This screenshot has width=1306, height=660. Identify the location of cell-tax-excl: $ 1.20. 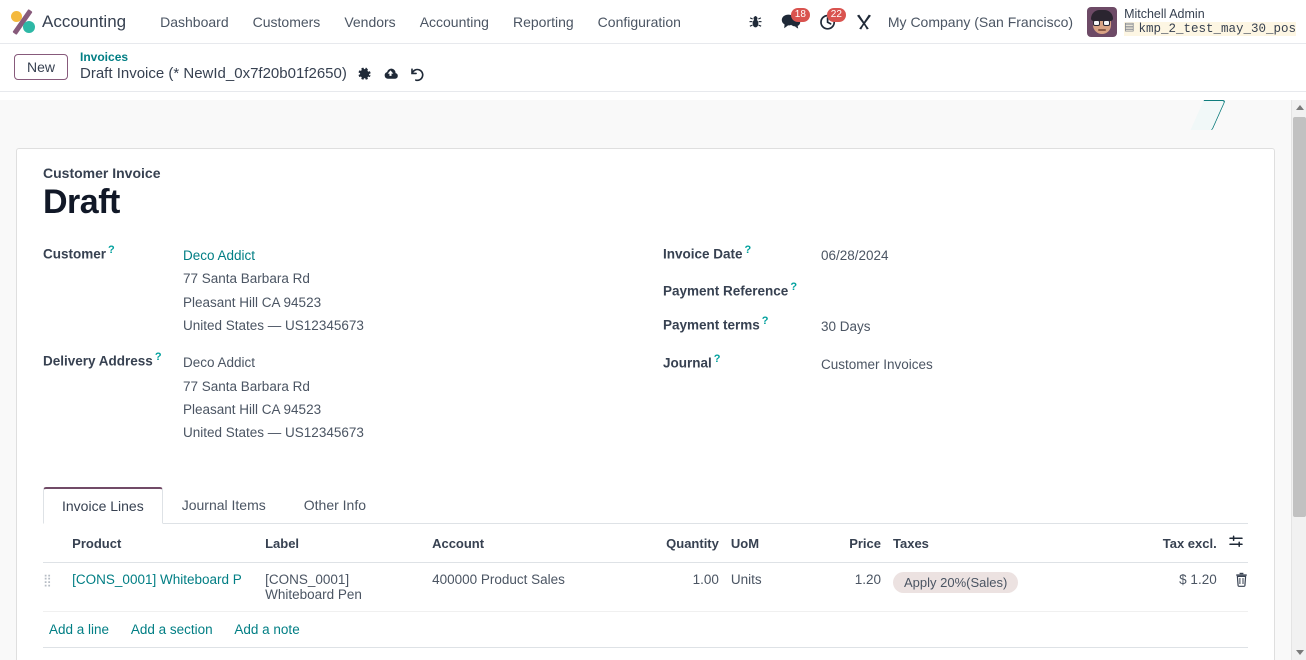
(1171, 587).